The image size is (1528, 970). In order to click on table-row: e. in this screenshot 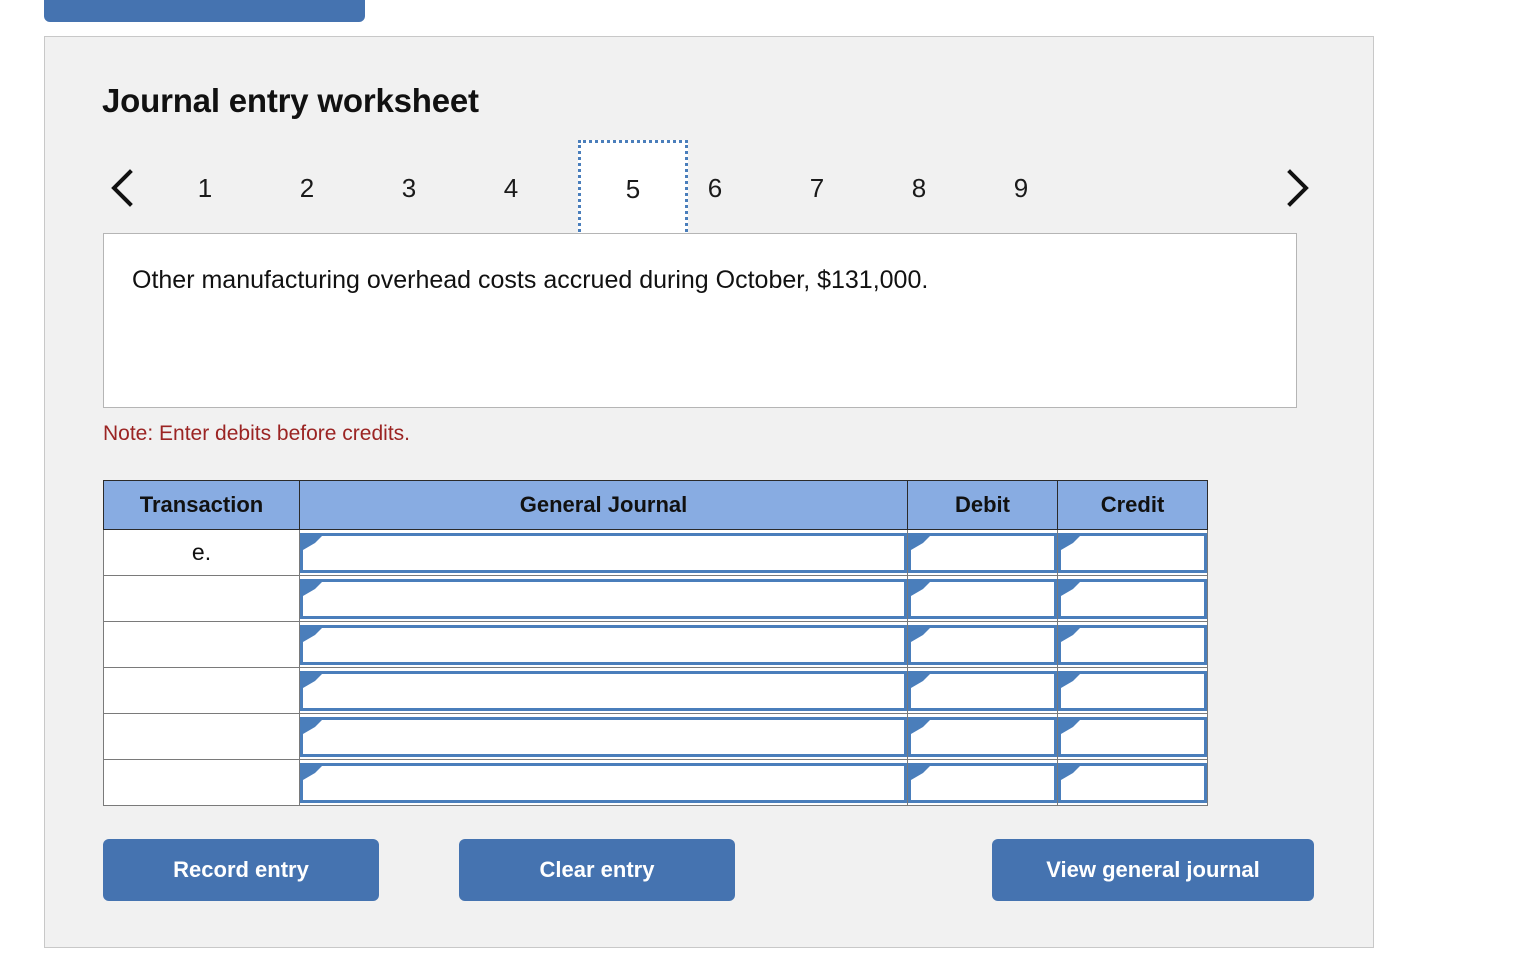, I will do `click(655, 552)`.